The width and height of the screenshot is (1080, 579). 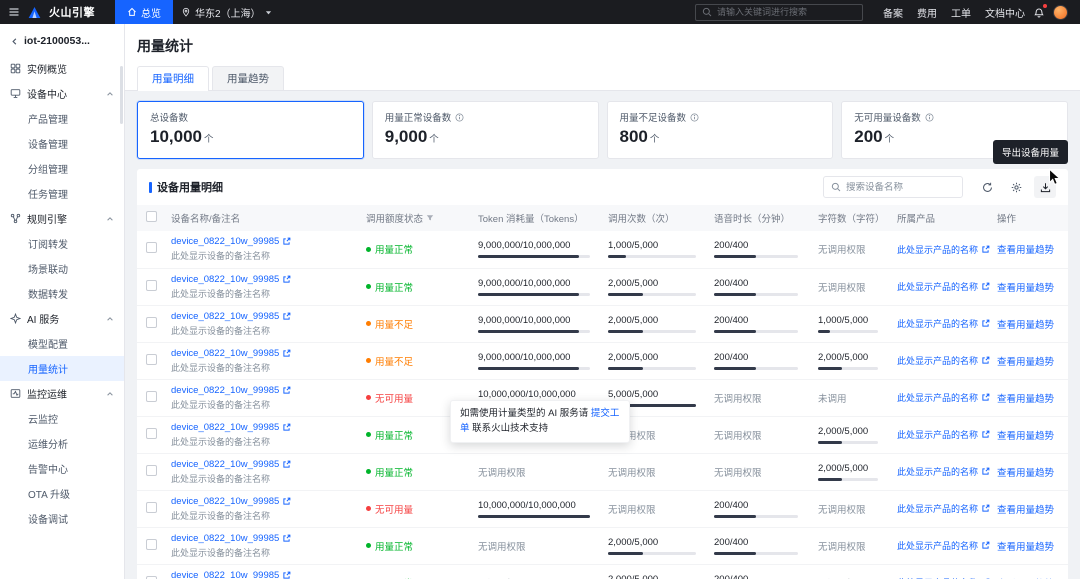 I want to click on device-search-input, so click(x=900, y=187).